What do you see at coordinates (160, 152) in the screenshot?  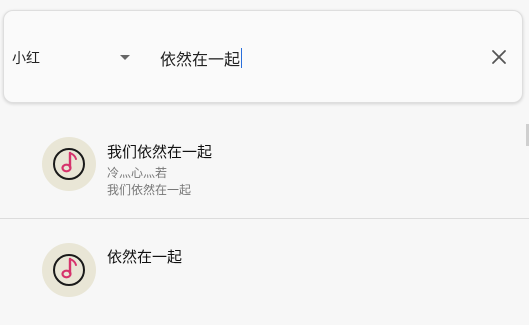 I see `song-title: 我们依然在一起` at bounding box center [160, 152].